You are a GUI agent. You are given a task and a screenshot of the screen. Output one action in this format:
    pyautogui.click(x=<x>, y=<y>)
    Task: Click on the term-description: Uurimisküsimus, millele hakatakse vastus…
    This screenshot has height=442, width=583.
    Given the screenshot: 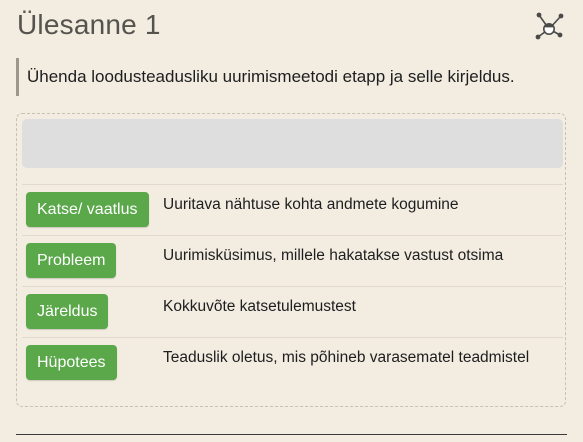 What is the action you would take?
    pyautogui.click(x=333, y=255)
    